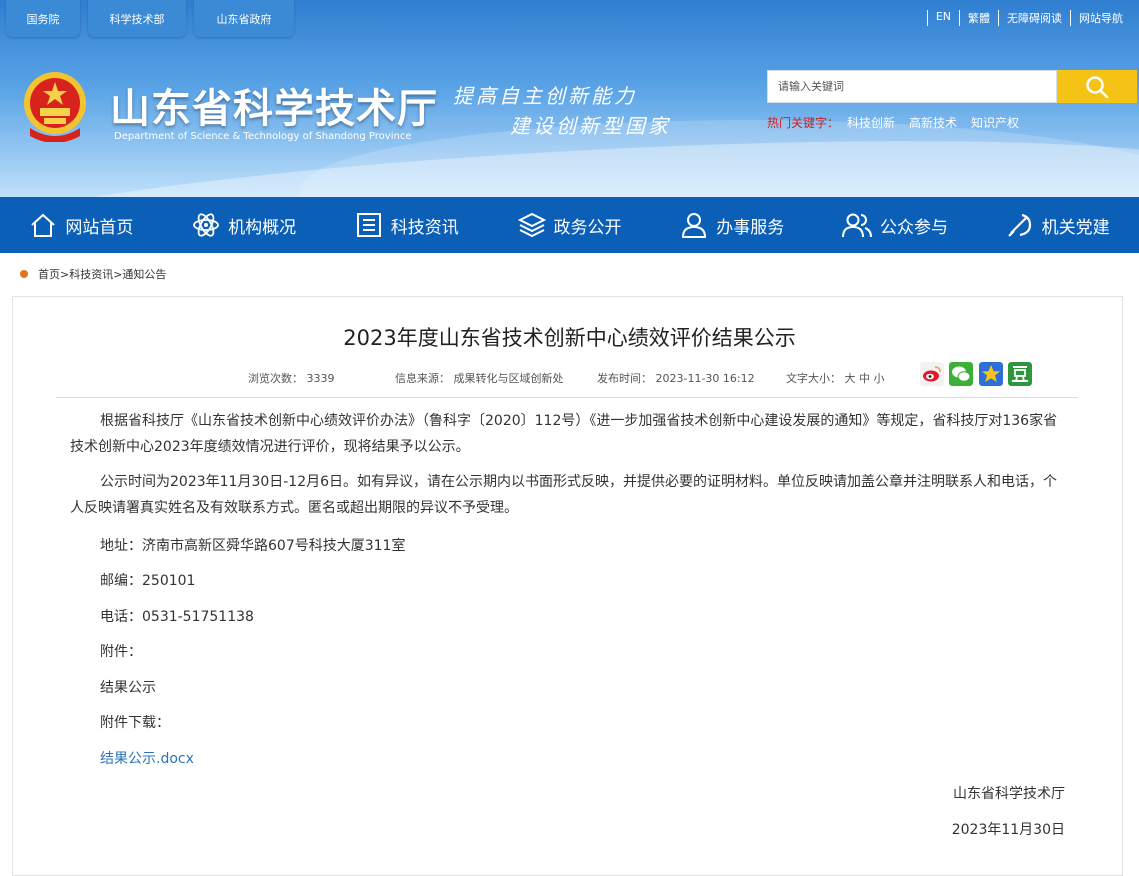 This screenshot has width=1139, height=876. What do you see at coordinates (1020, 374) in the screenshot?
I see `douban-icon` at bounding box center [1020, 374].